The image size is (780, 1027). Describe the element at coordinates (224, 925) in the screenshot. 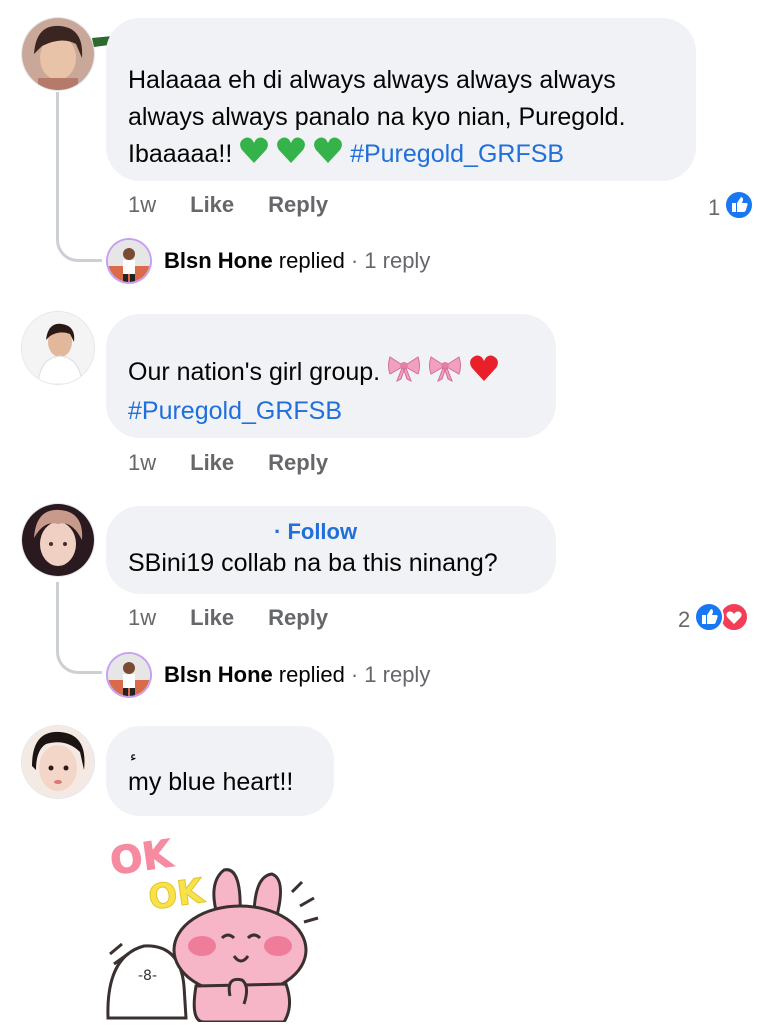

I see `sticker-image: OK OK -8-` at that location.